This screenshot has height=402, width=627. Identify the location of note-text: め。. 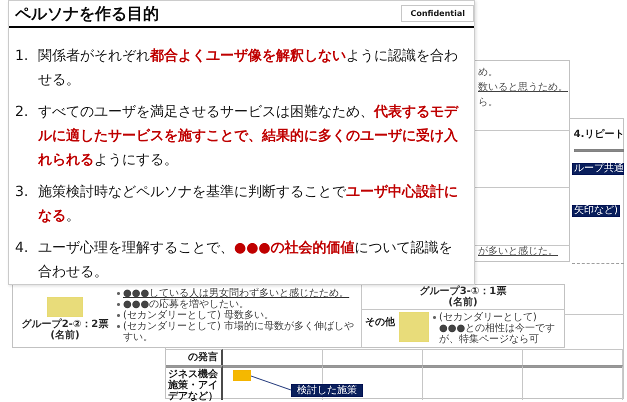
(488, 73).